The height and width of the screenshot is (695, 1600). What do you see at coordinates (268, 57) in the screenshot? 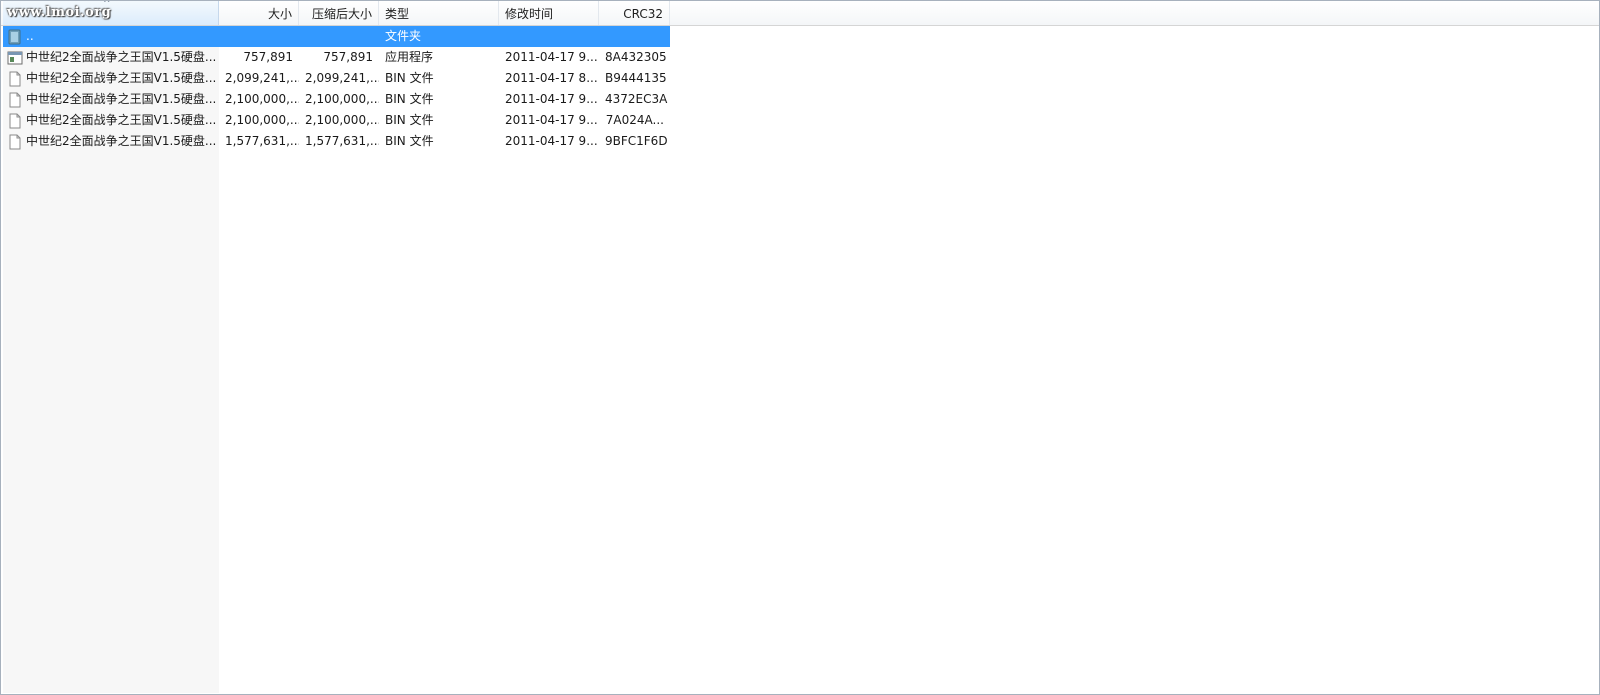
I see `file-size: 757,891` at bounding box center [268, 57].